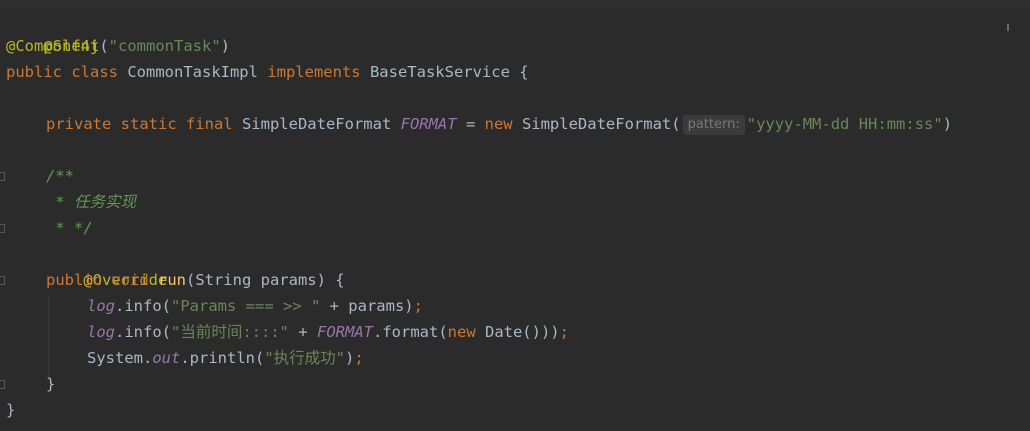 This screenshot has width=1030, height=431. I want to click on code-line-9: * */, so click(69, 228).